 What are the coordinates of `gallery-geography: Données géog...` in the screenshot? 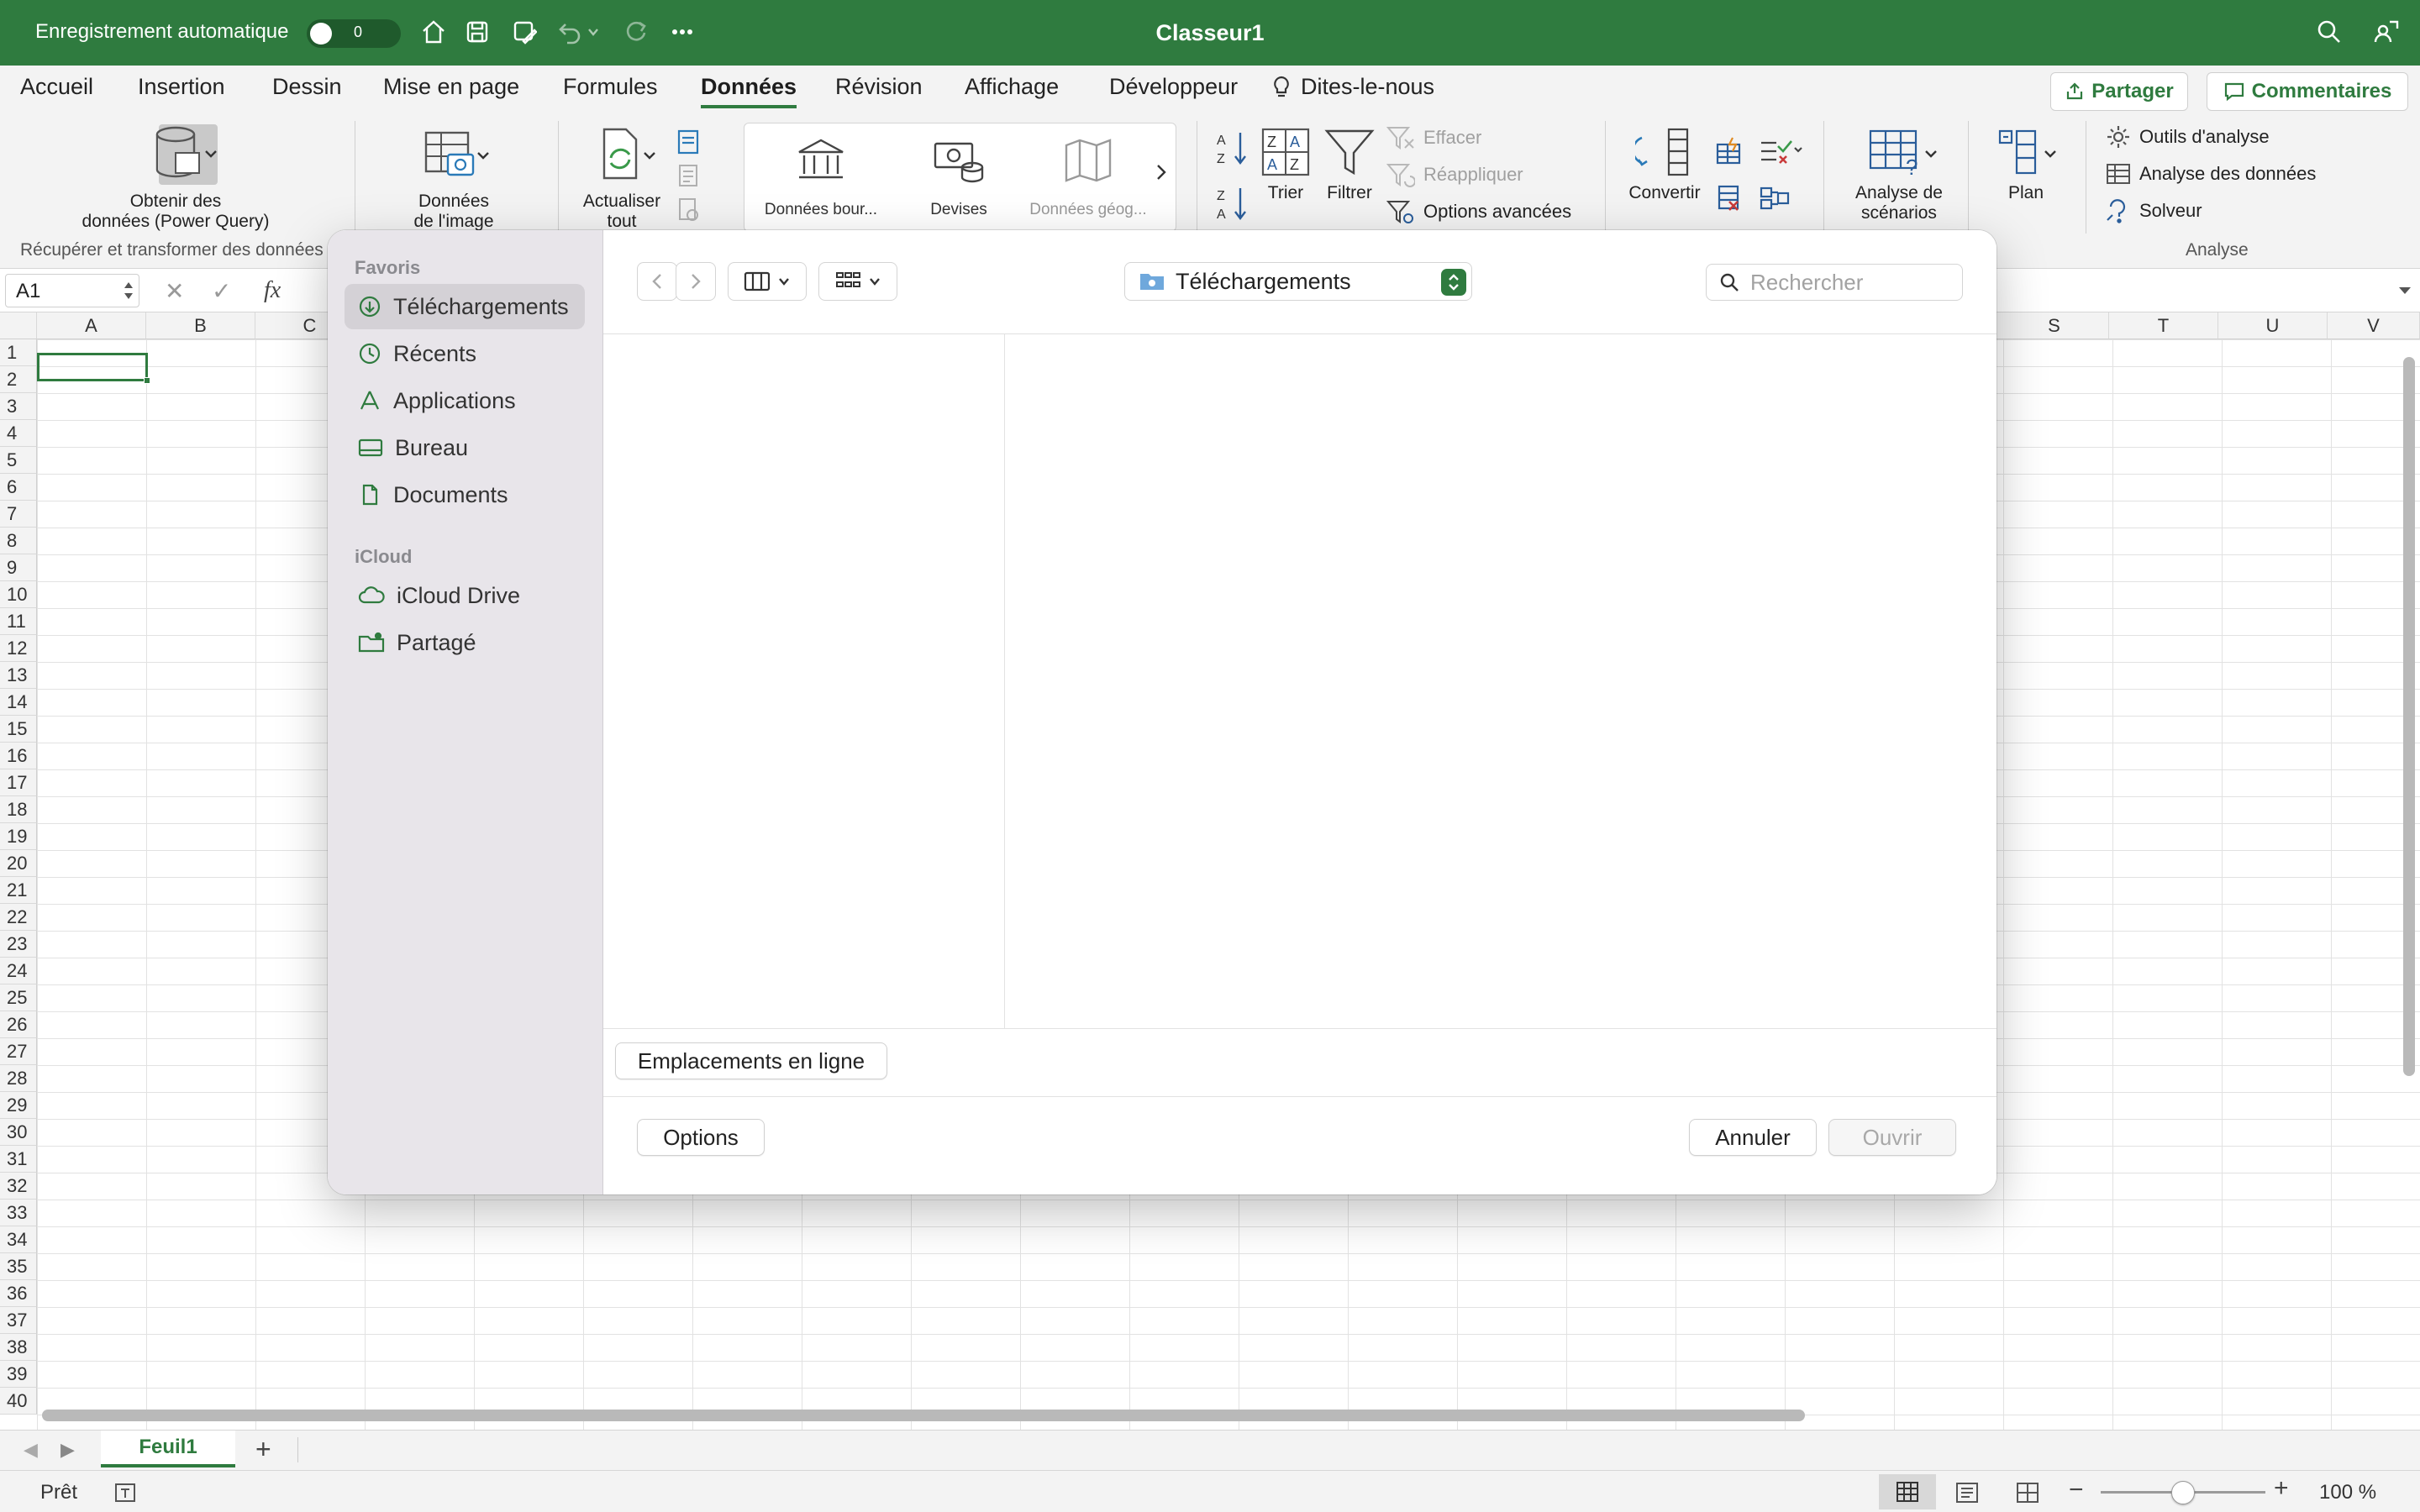 It's located at (1088, 178).